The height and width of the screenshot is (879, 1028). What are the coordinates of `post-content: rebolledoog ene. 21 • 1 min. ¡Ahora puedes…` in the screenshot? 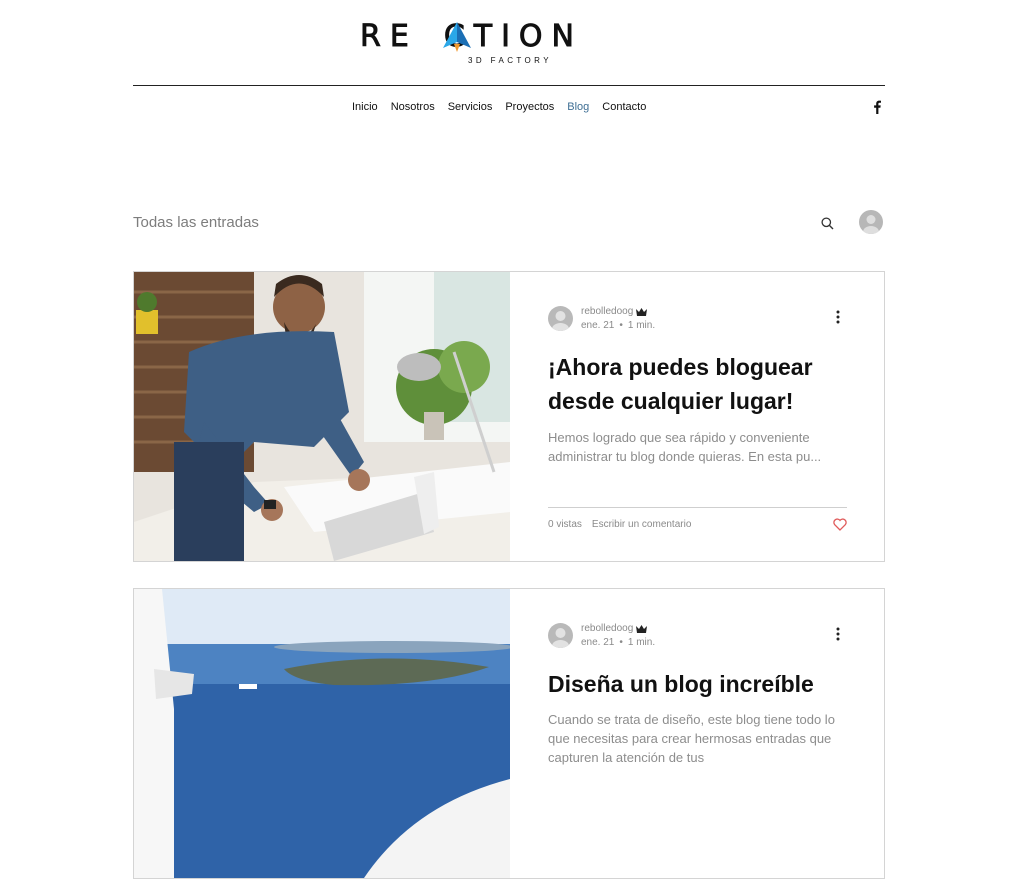 It's located at (697, 416).